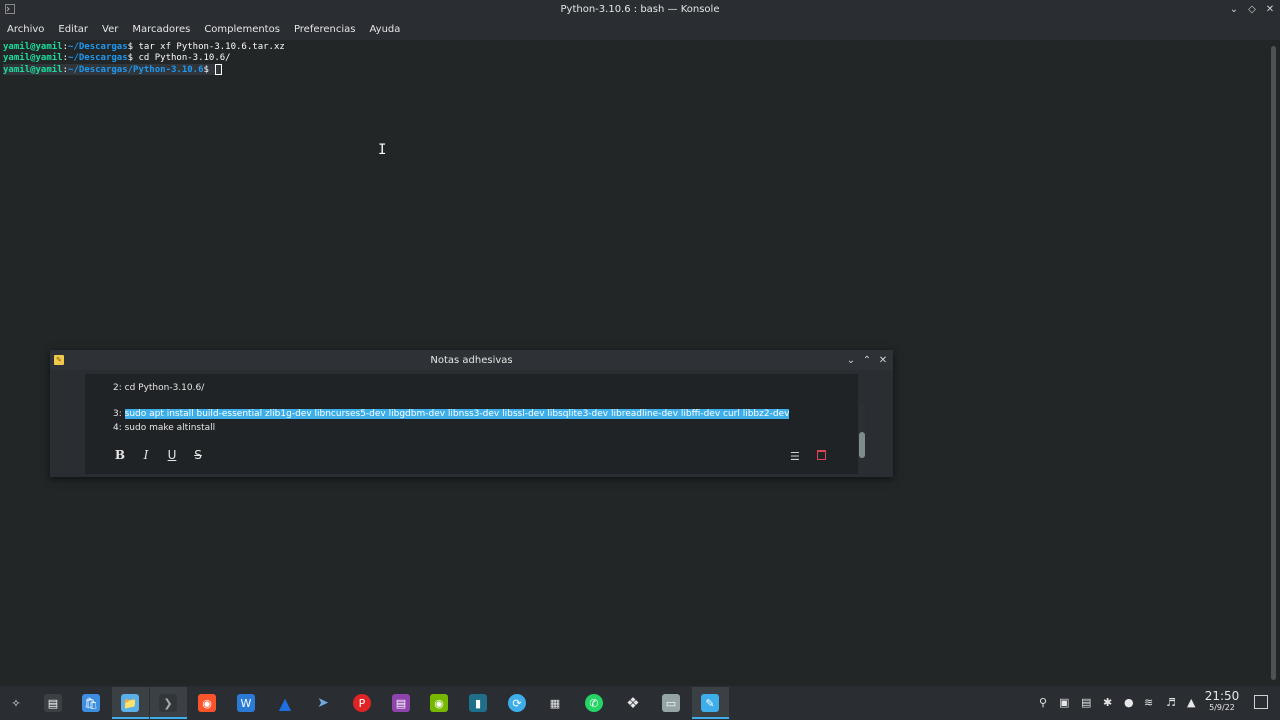 The image size is (1280, 720). I want to click on sticky-note-title: Notas adhesivas, so click(471, 360).